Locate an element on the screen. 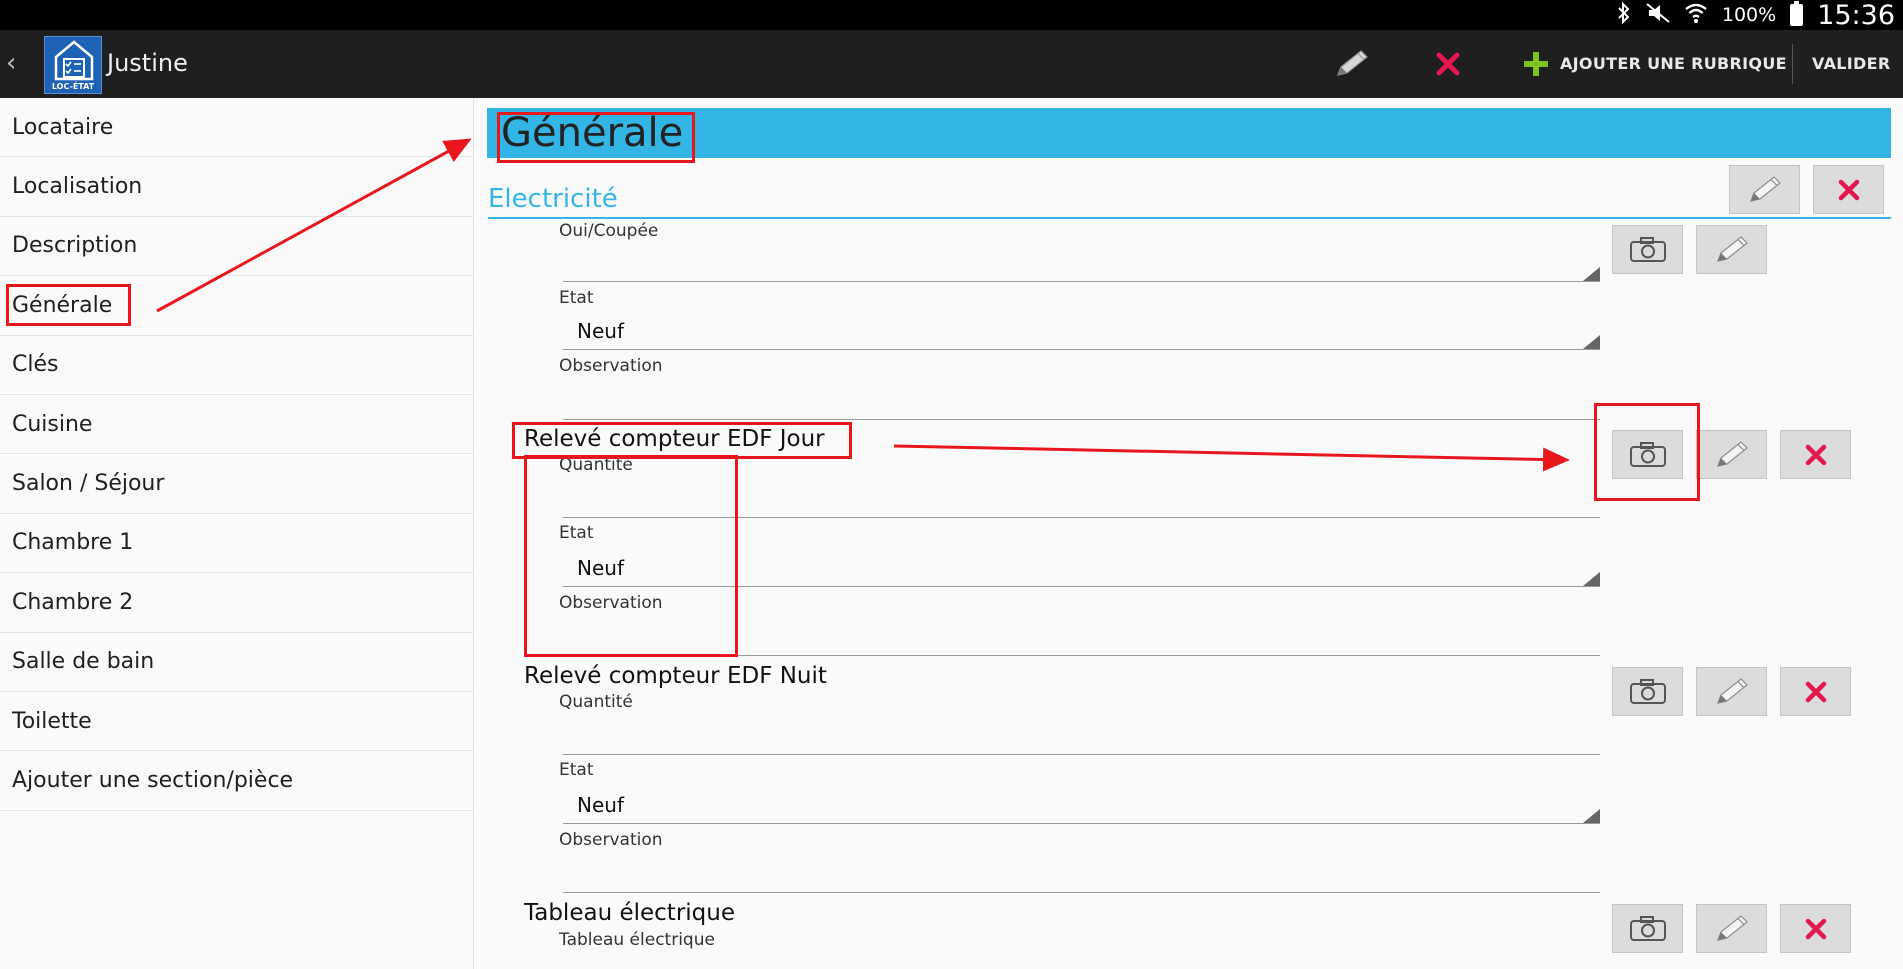 The image size is (1903, 969). subsection-divider is located at coordinates (1189, 218).